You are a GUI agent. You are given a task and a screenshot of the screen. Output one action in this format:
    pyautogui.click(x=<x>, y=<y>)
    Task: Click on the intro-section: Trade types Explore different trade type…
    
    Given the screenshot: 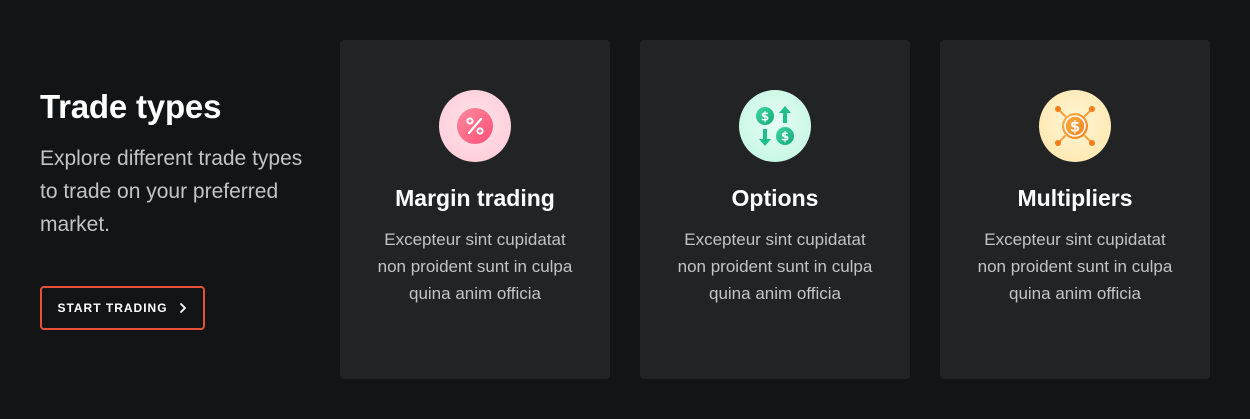 What is the action you would take?
    pyautogui.click(x=175, y=163)
    